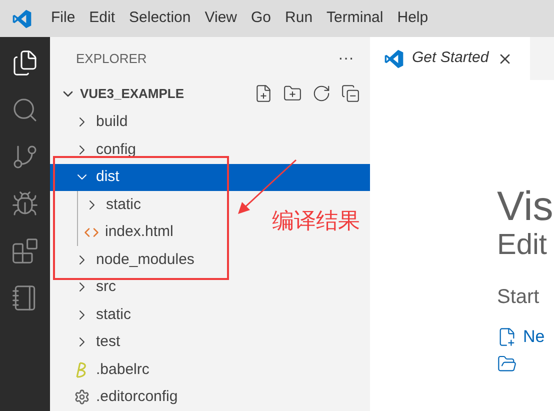 Image resolution: width=554 pixels, height=411 pixels. I want to click on annotation-text: 编译结果, so click(316, 222).